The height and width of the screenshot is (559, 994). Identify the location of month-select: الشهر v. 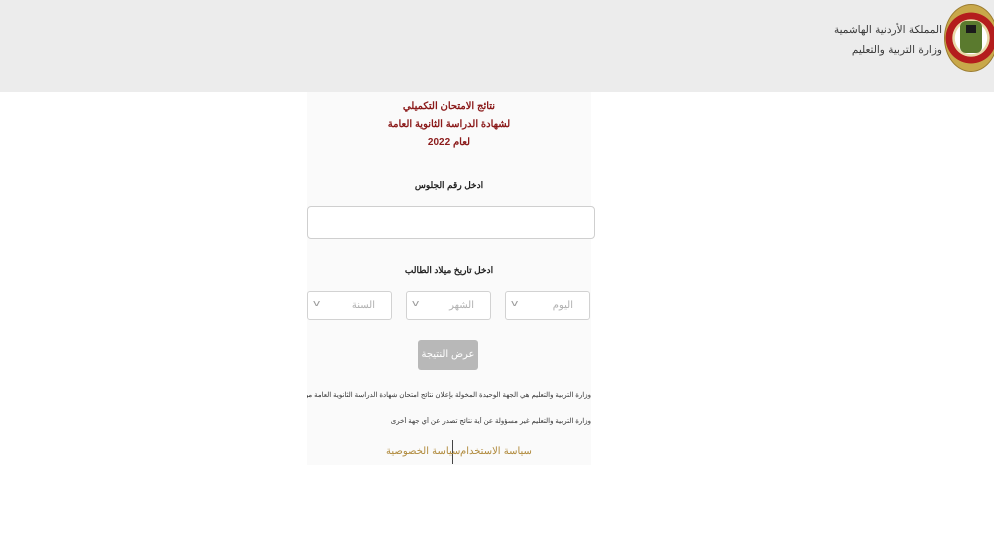
(448, 305).